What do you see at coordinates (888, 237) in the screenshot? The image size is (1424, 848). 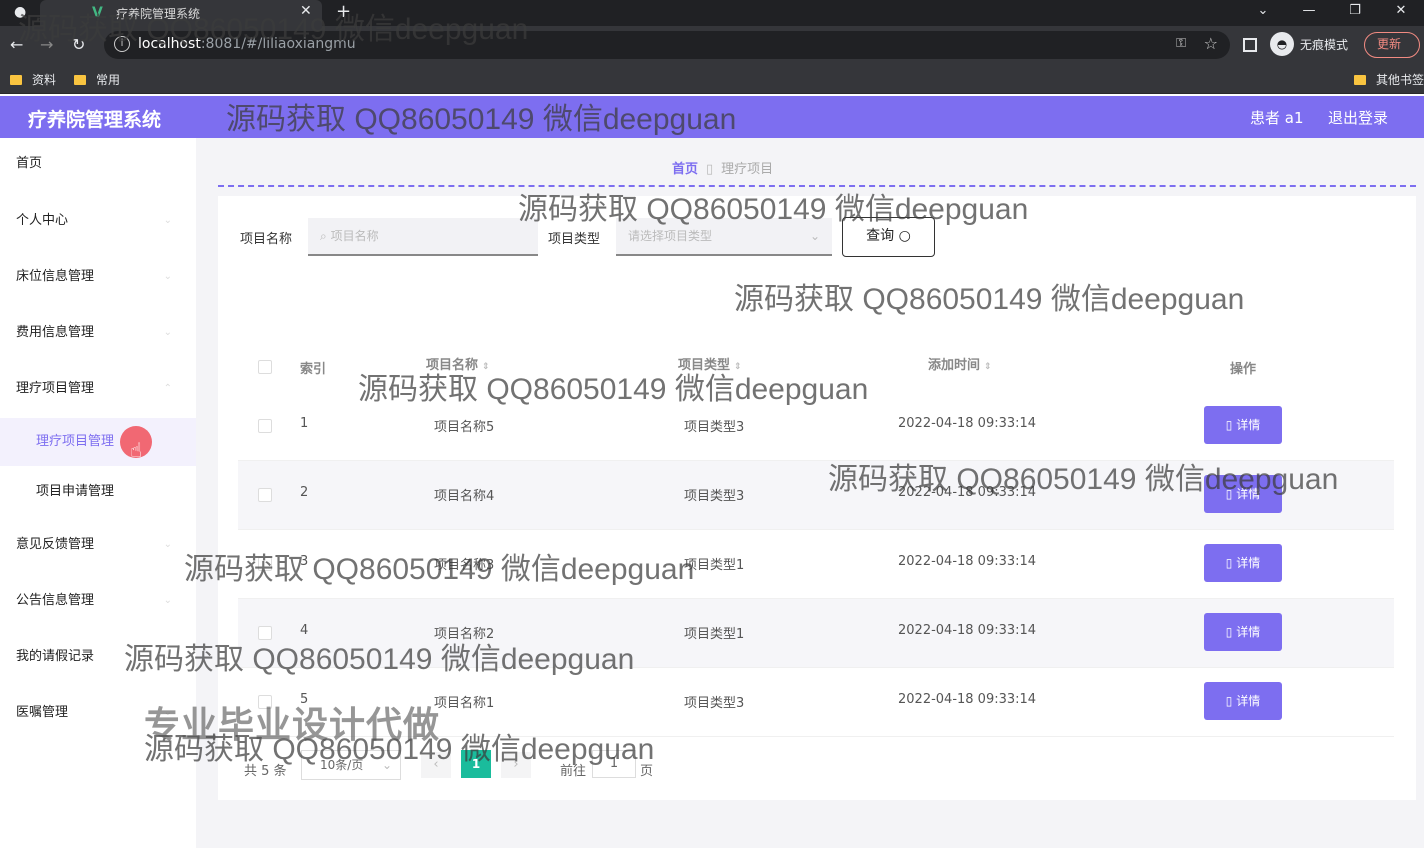 I see `search-button: 查询 ○` at bounding box center [888, 237].